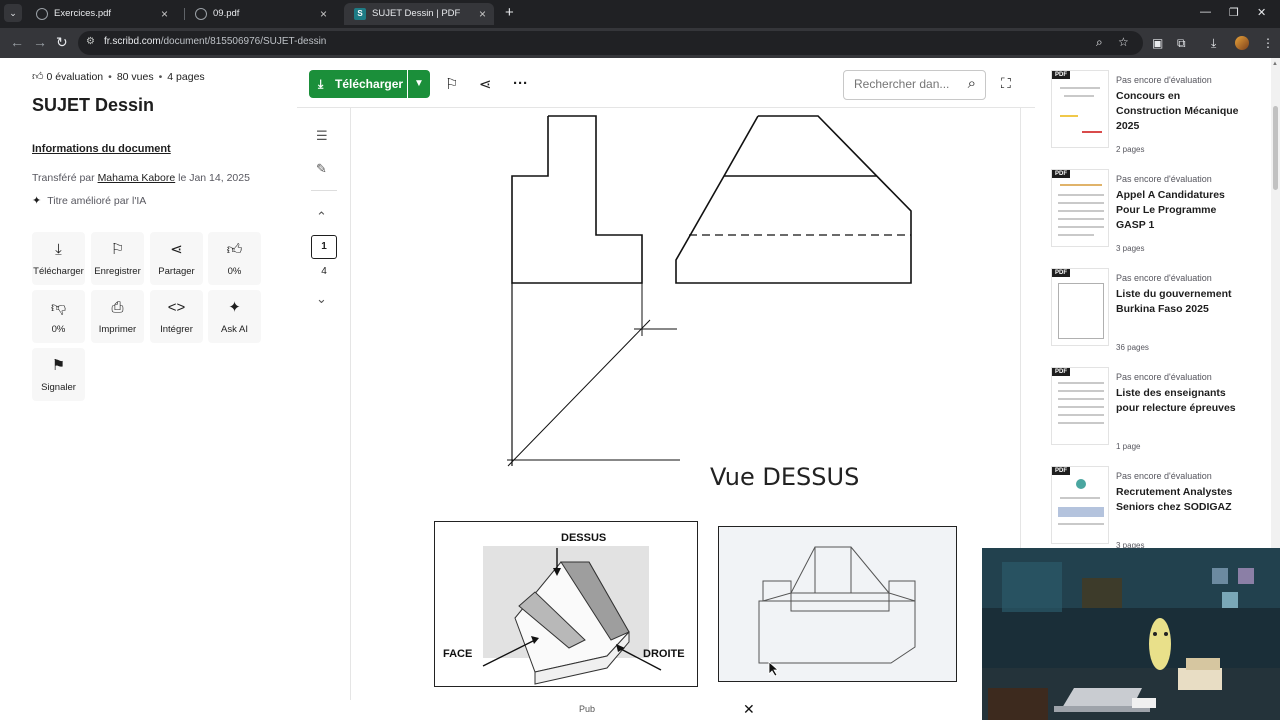 The width and height of the screenshot is (1280, 720). What do you see at coordinates (1242, 43) in the screenshot?
I see `profile-avatar` at bounding box center [1242, 43].